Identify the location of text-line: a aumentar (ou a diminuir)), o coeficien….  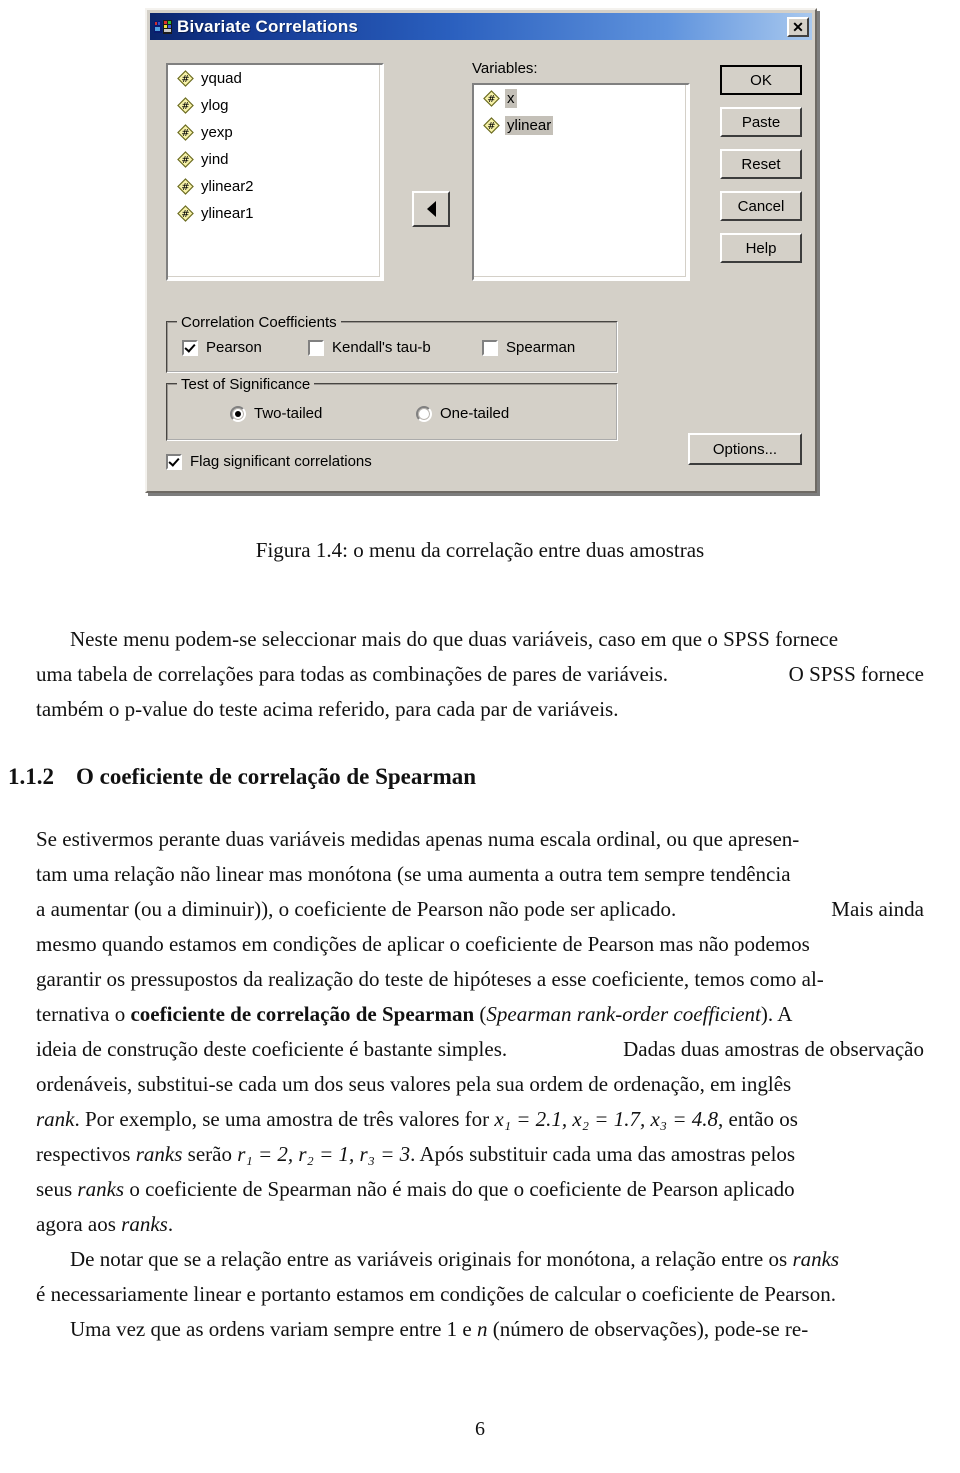
(480, 909).